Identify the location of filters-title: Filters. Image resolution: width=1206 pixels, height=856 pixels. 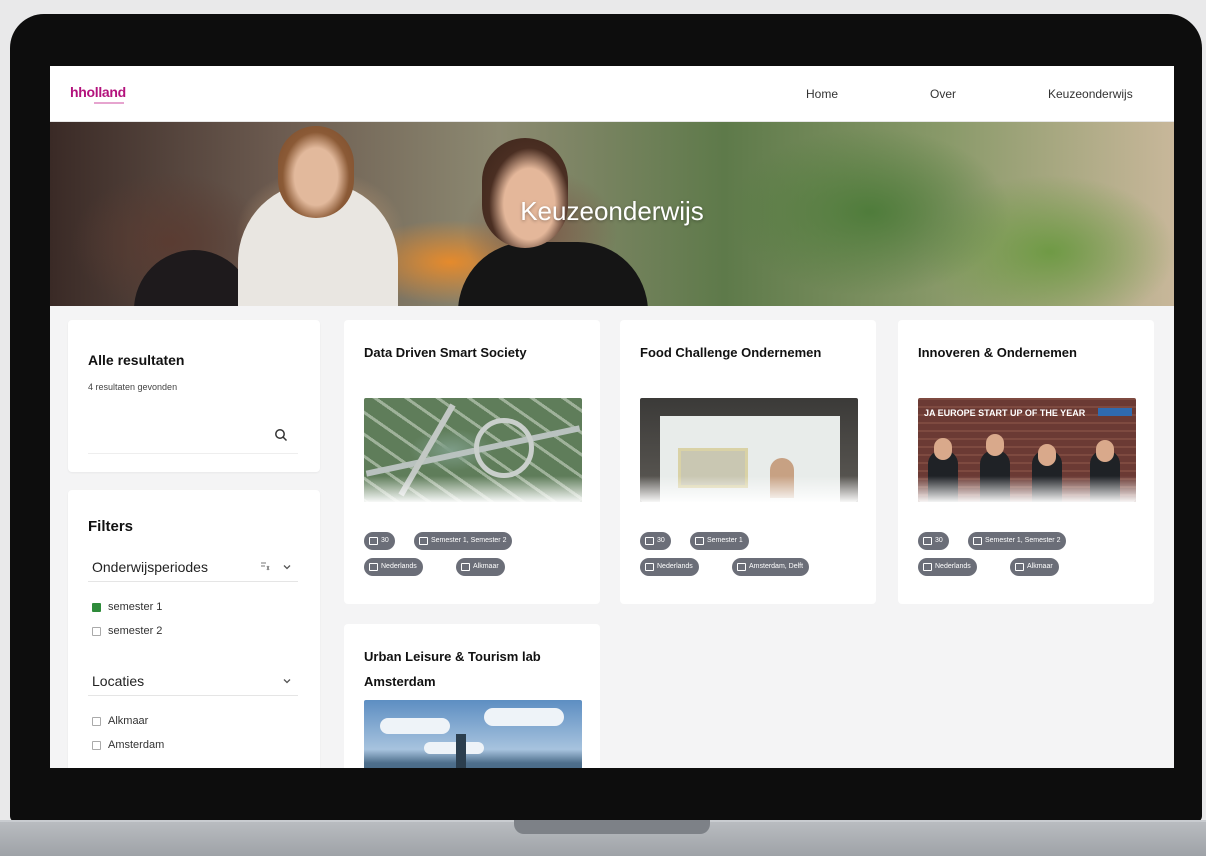
(111, 526).